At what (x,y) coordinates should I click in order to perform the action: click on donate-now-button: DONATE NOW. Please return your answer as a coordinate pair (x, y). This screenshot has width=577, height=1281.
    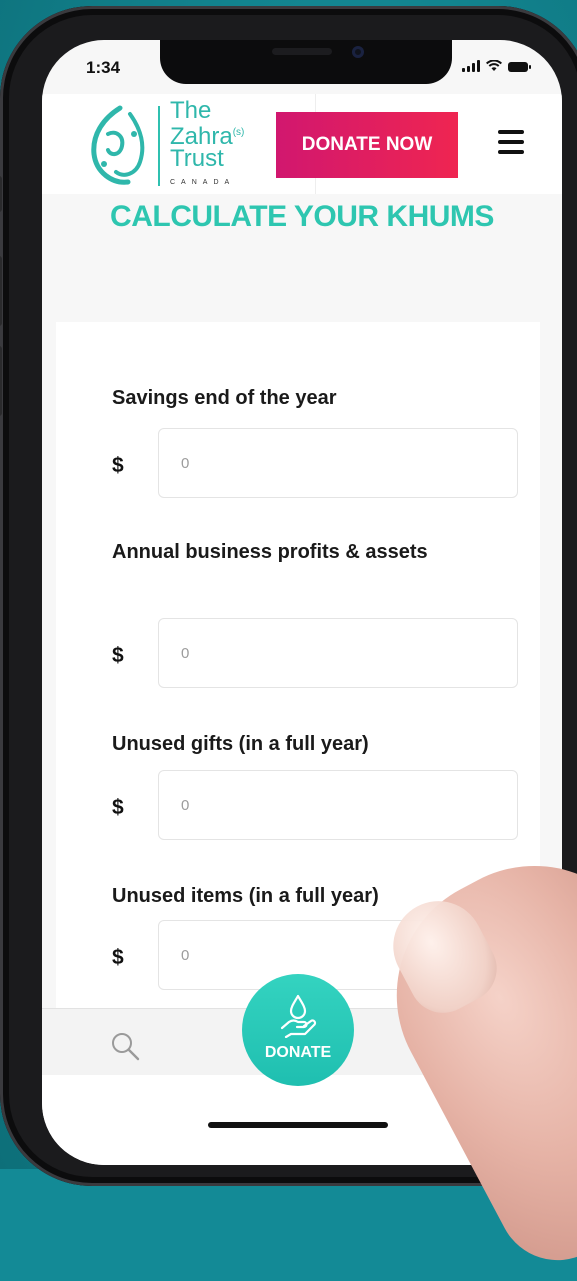
    Looking at the image, I should click on (367, 145).